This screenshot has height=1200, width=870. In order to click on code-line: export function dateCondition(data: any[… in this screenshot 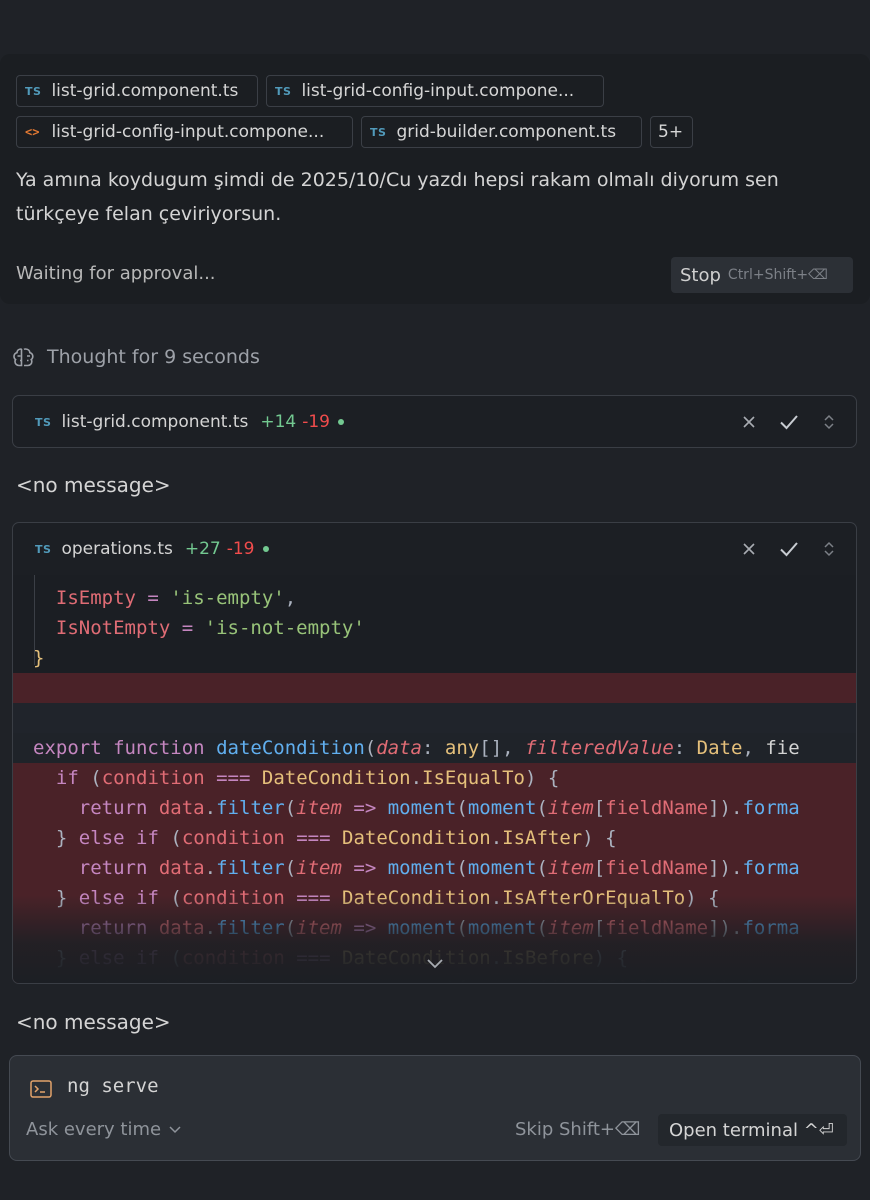, I will do `click(434, 748)`.